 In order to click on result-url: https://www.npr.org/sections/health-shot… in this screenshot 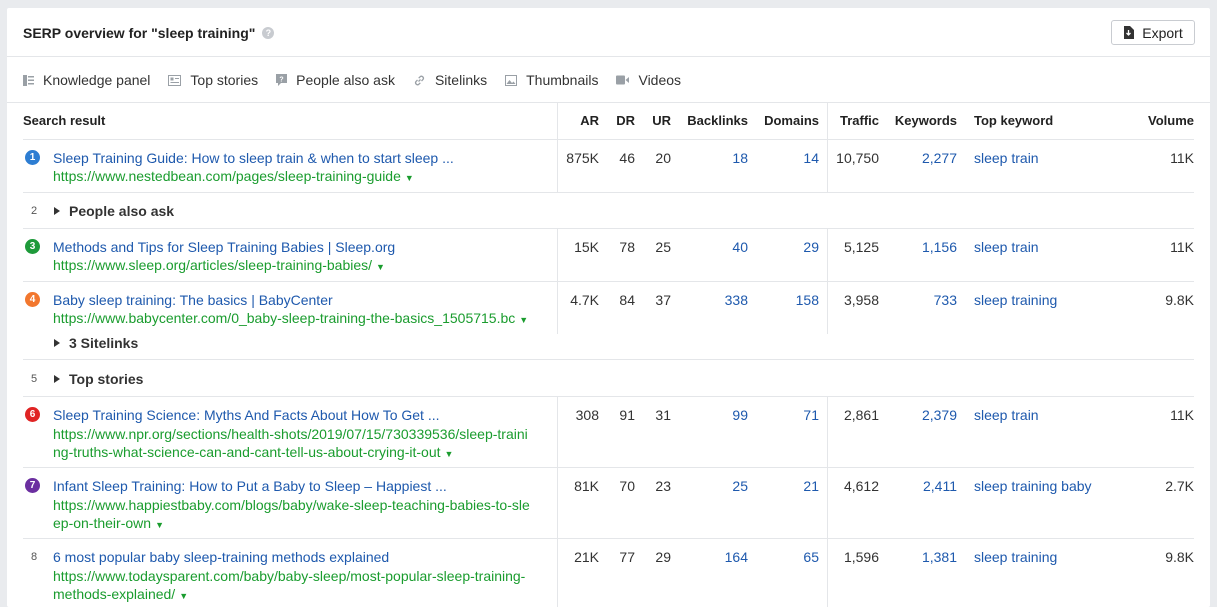, I will do `click(290, 434)`.